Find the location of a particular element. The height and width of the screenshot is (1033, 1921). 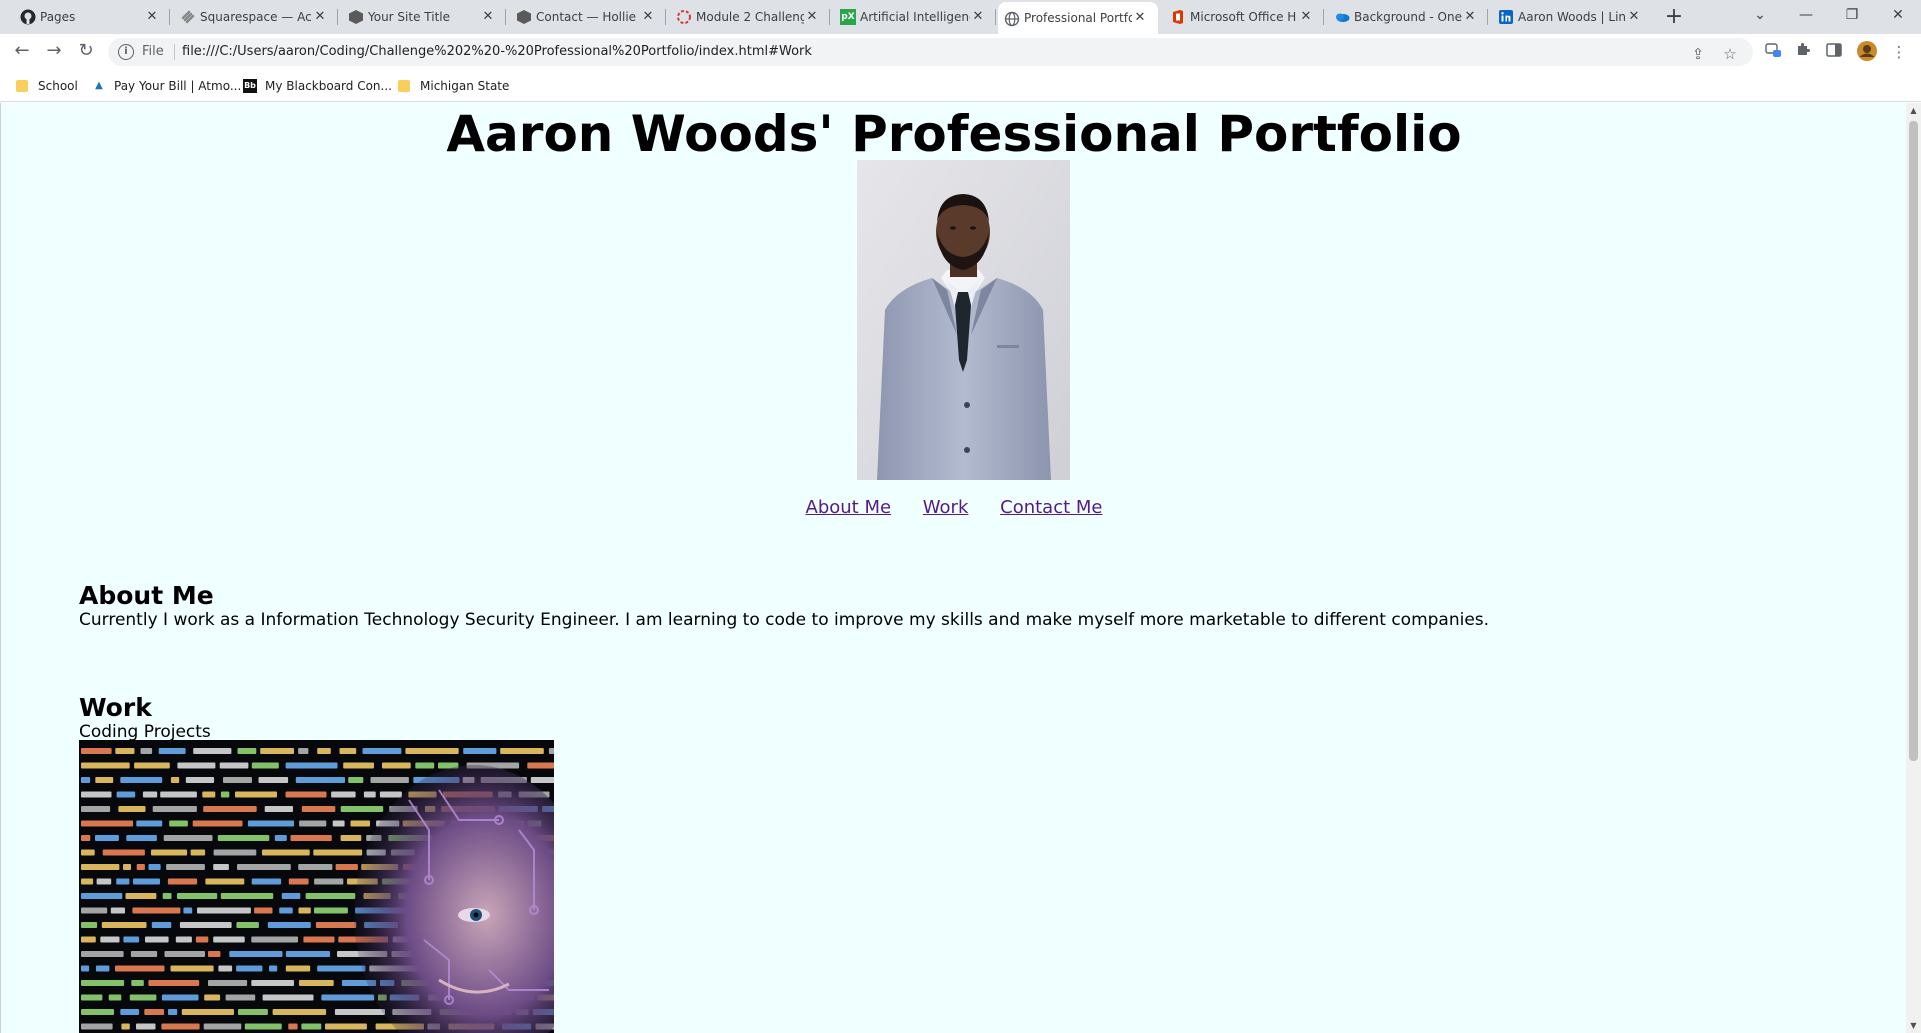

about-heading: About Me is located at coordinates (146, 595).